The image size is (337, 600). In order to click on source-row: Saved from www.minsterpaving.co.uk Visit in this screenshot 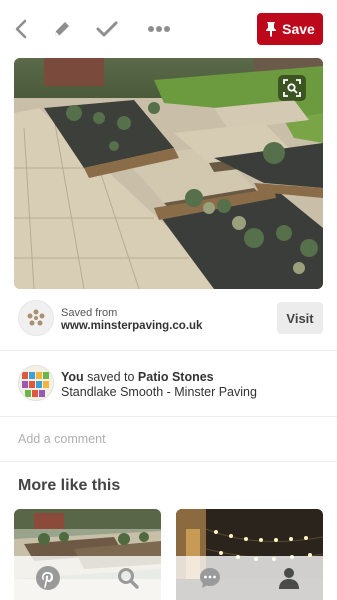, I will do `click(168, 319)`.